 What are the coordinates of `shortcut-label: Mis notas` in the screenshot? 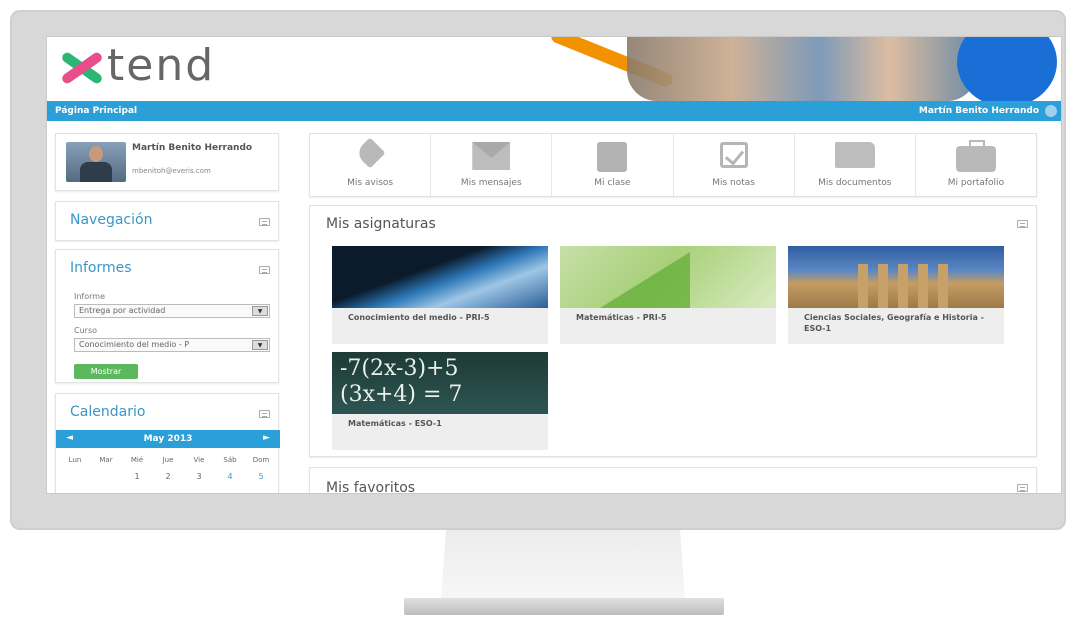 It's located at (733, 183).